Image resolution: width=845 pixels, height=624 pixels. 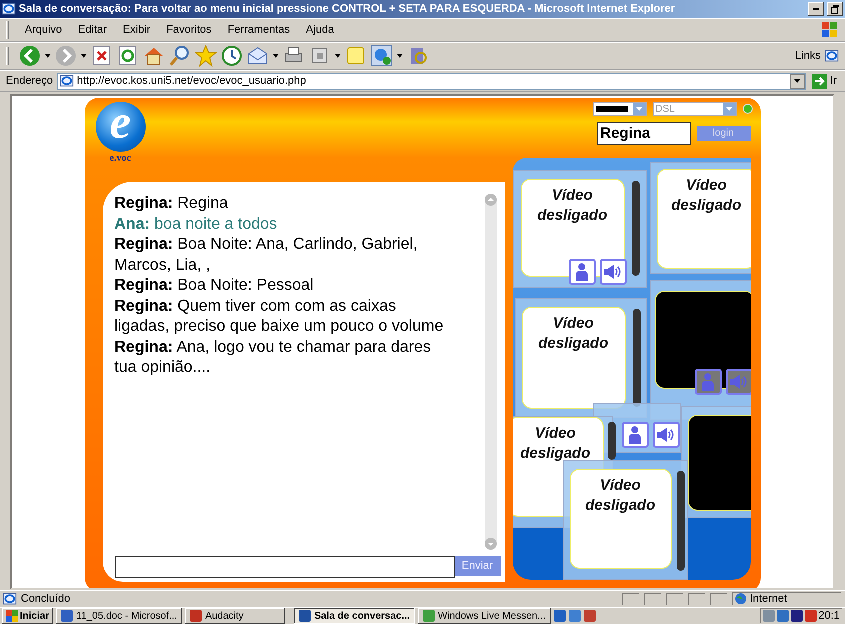 I want to click on chat-message: Regina: Boa Noite: Ana, Carlindo, Gabriel, Marcos, Lia, ,, so click(x=266, y=255).